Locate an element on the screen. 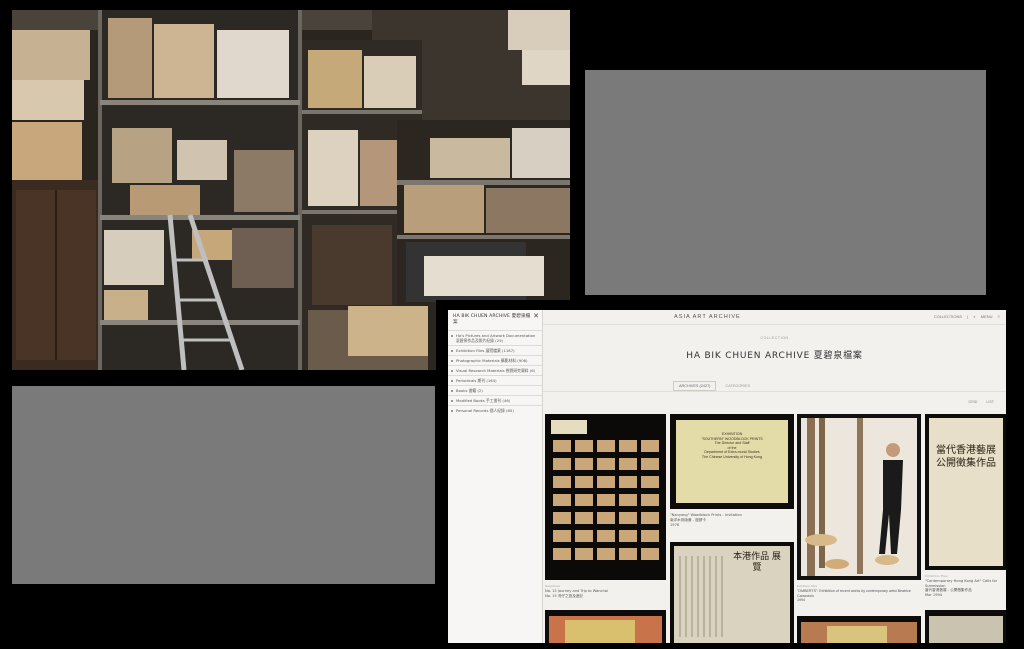 The height and width of the screenshot is (649, 1024). sidebar-item: Periodicals 期刊 (164) is located at coordinates (495, 380).